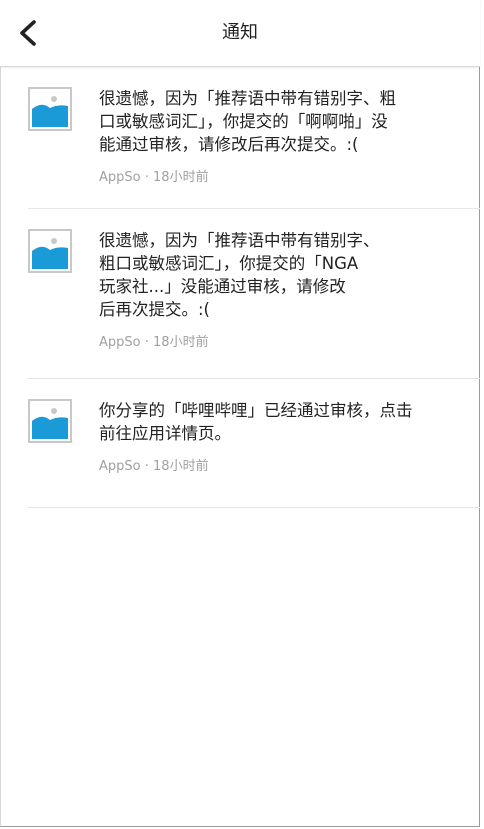 The image size is (484, 829). I want to click on top-bar: 通知, so click(240, 33).